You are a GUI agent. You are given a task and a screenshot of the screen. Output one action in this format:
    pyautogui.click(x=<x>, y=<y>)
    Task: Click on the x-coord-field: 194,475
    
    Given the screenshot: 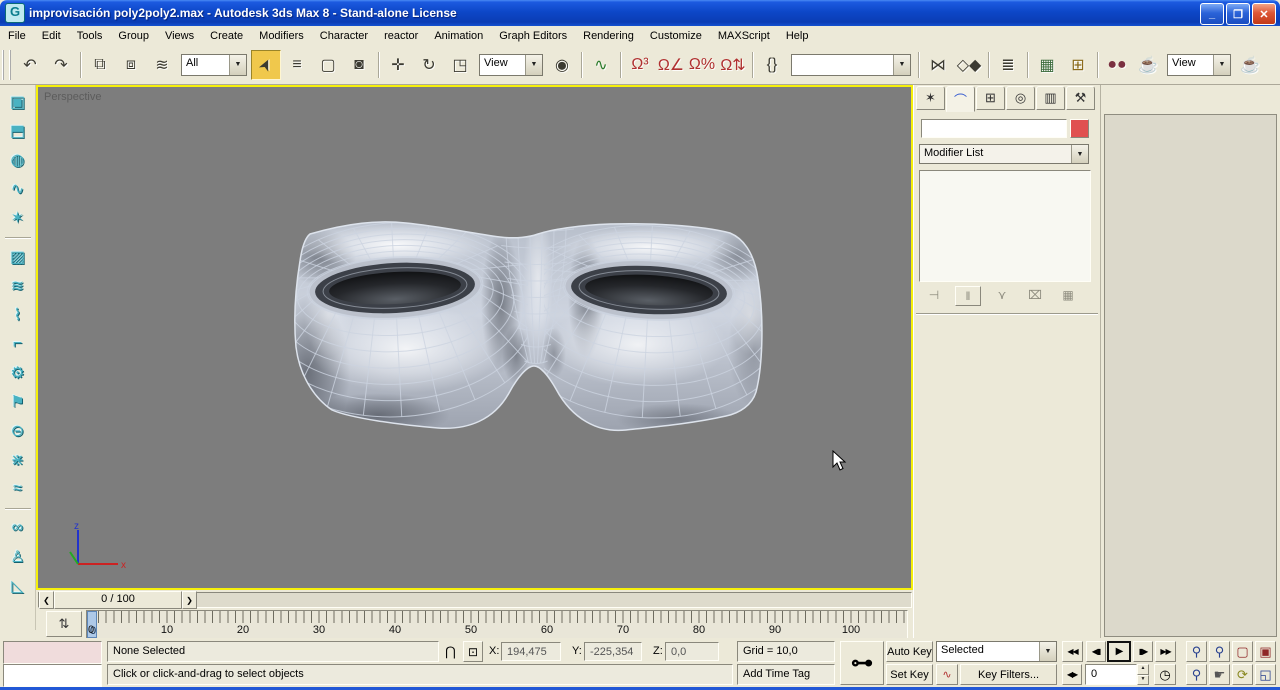 What is the action you would take?
    pyautogui.click(x=531, y=651)
    